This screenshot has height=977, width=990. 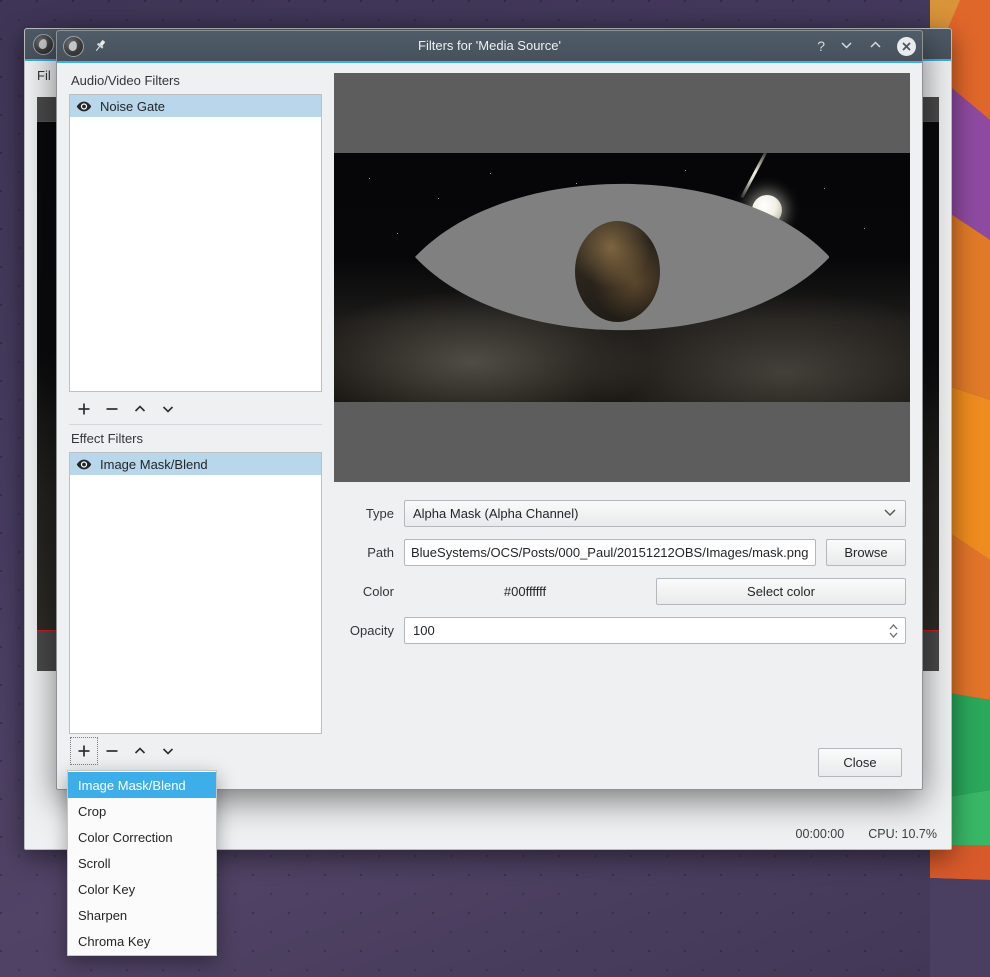 I want to click on path-label: Path, so click(x=380, y=552).